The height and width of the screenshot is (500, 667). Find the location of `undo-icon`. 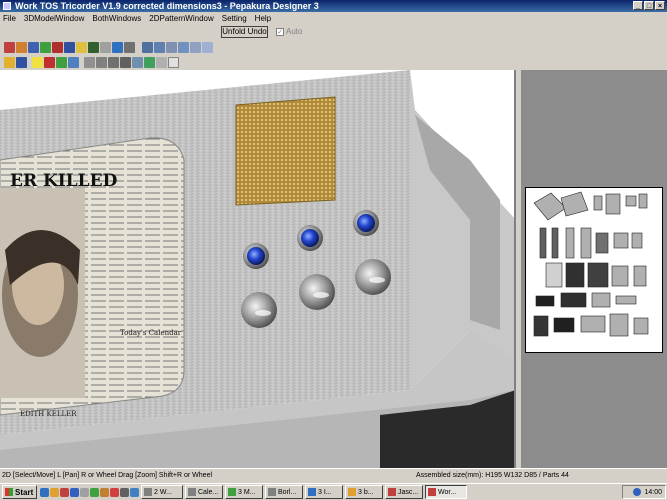

undo-icon is located at coordinates (129, 47).